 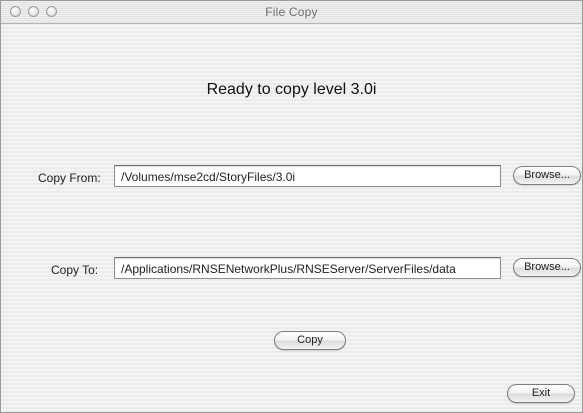 I want to click on window-title: File Copy, so click(x=291, y=12).